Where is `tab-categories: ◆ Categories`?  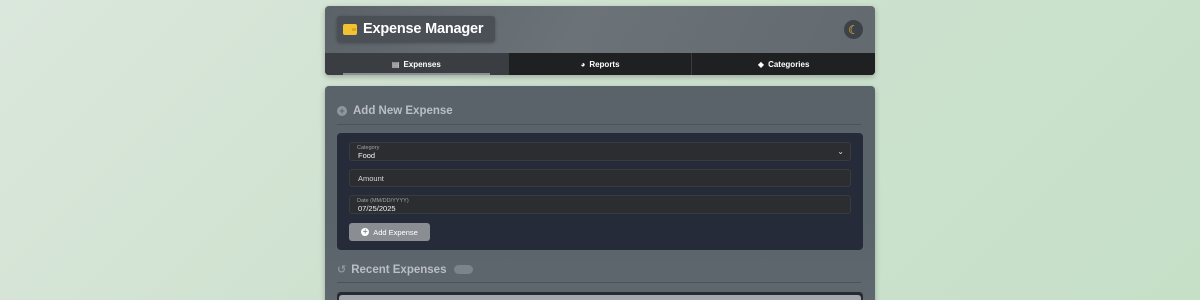
tab-categories: ◆ Categories is located at coordinates (783, 64).